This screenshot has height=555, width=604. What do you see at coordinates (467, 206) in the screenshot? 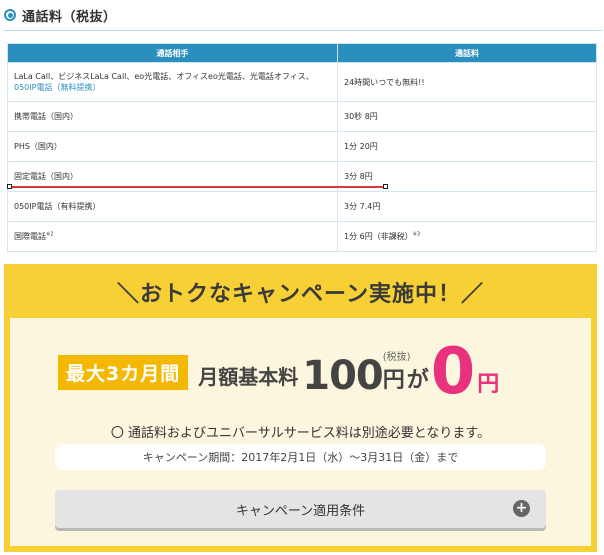
I see `rate-cell: 3分 7.4円` at bounding box center [467, 206].